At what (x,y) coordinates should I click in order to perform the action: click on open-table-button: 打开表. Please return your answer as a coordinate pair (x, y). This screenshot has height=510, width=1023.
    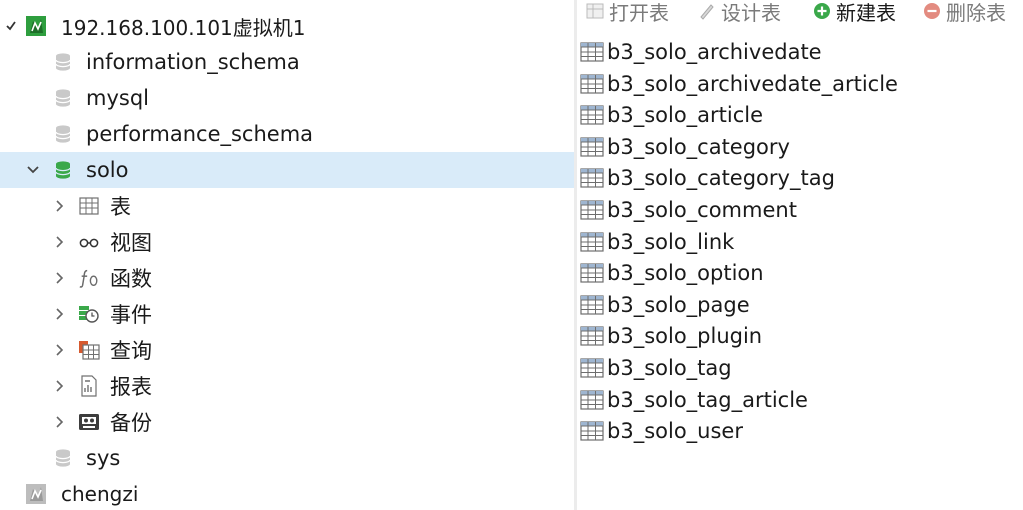
    Looking at the image, I should click on (627, 13).